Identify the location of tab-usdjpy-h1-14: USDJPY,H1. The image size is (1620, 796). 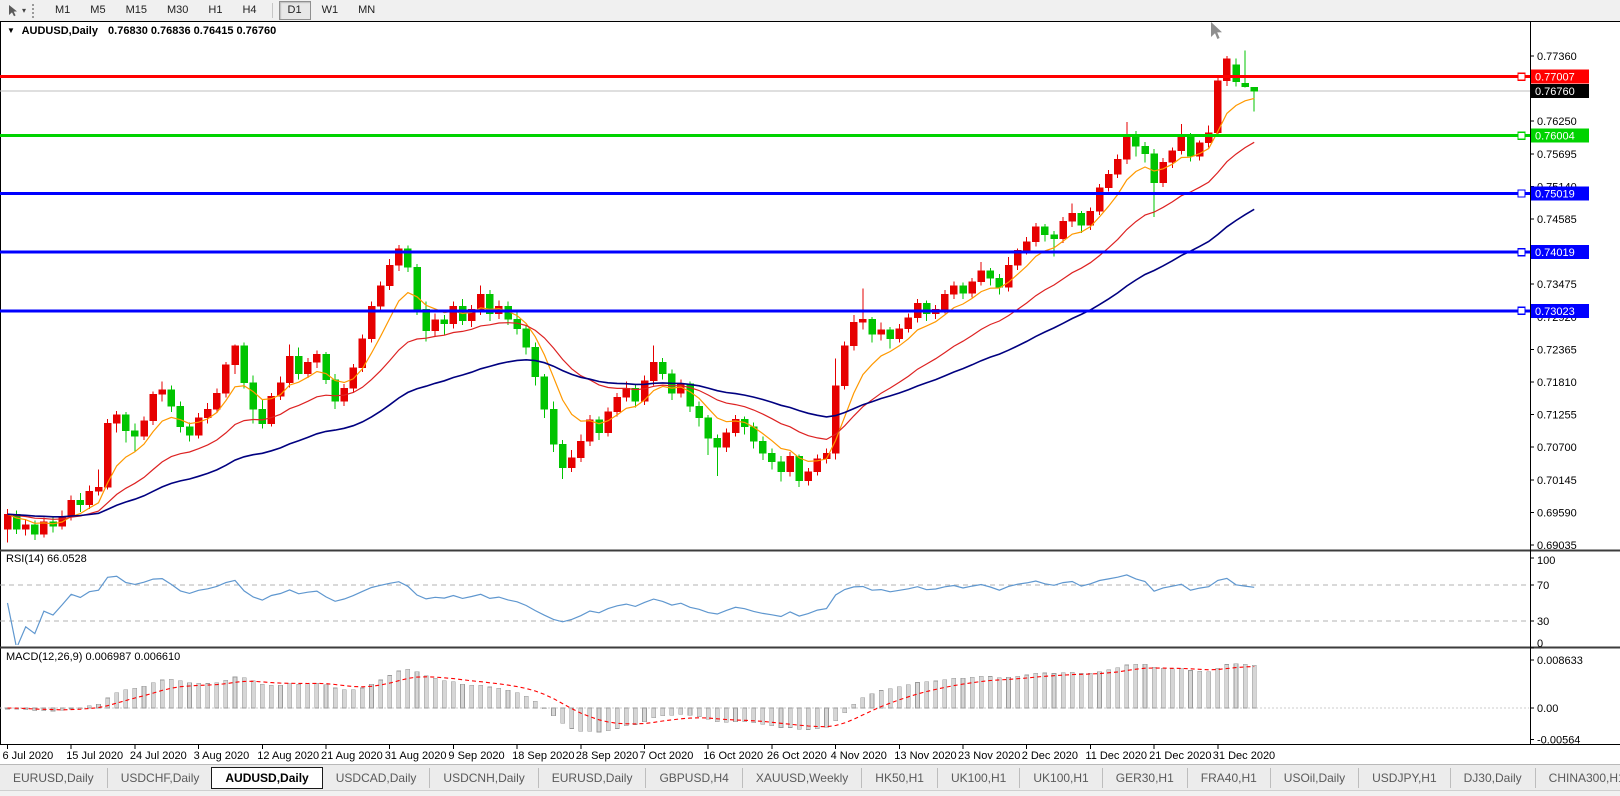
(1403, 777).